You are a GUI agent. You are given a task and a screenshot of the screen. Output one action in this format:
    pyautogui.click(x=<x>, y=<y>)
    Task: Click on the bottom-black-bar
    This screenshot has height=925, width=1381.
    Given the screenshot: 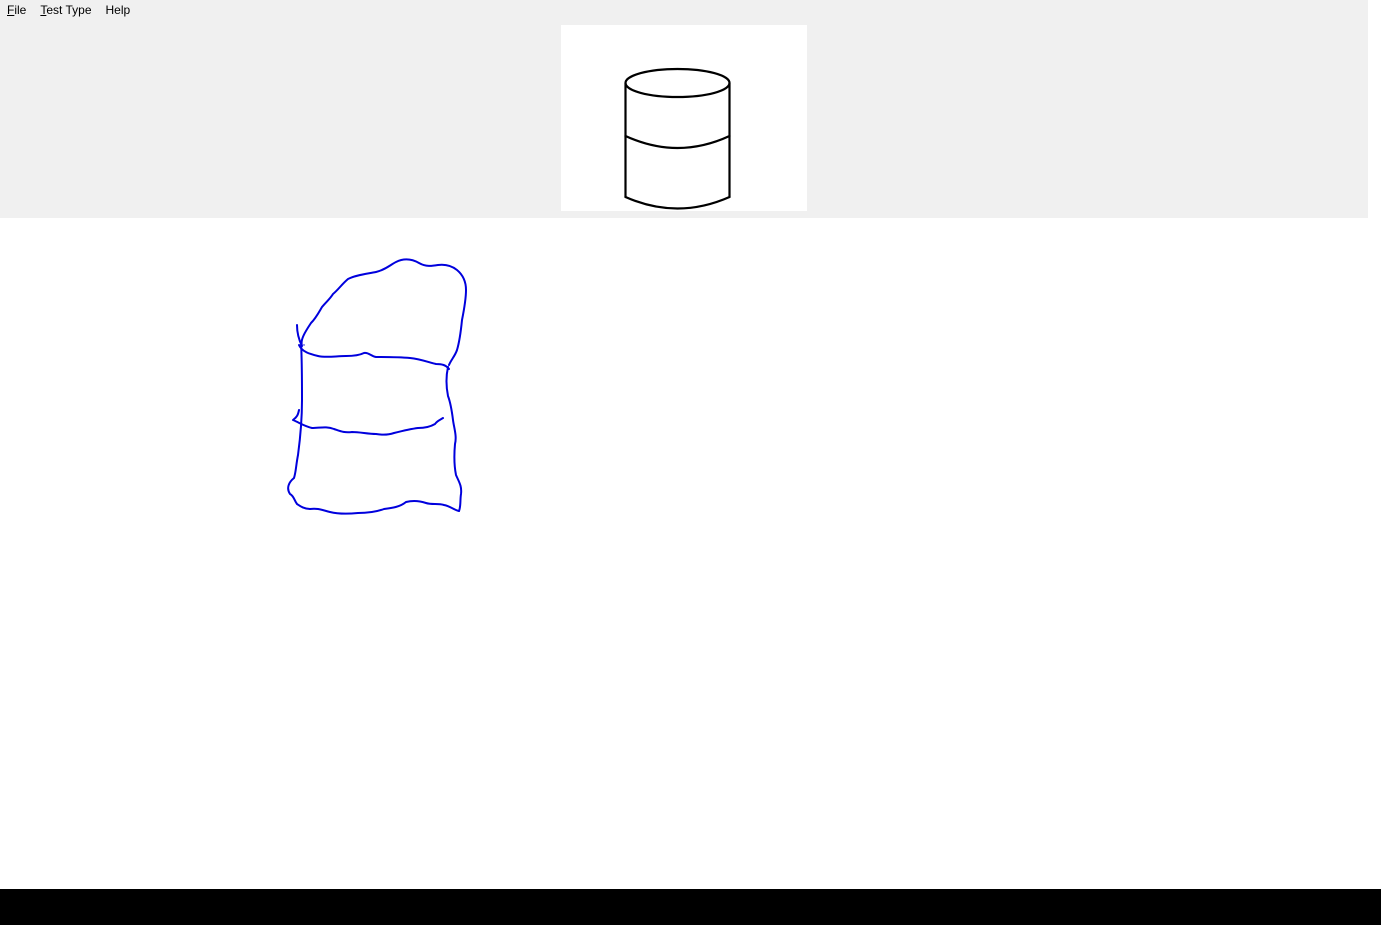 What is the action you would take?
    pyautogui.click(x=690, y=907)
    